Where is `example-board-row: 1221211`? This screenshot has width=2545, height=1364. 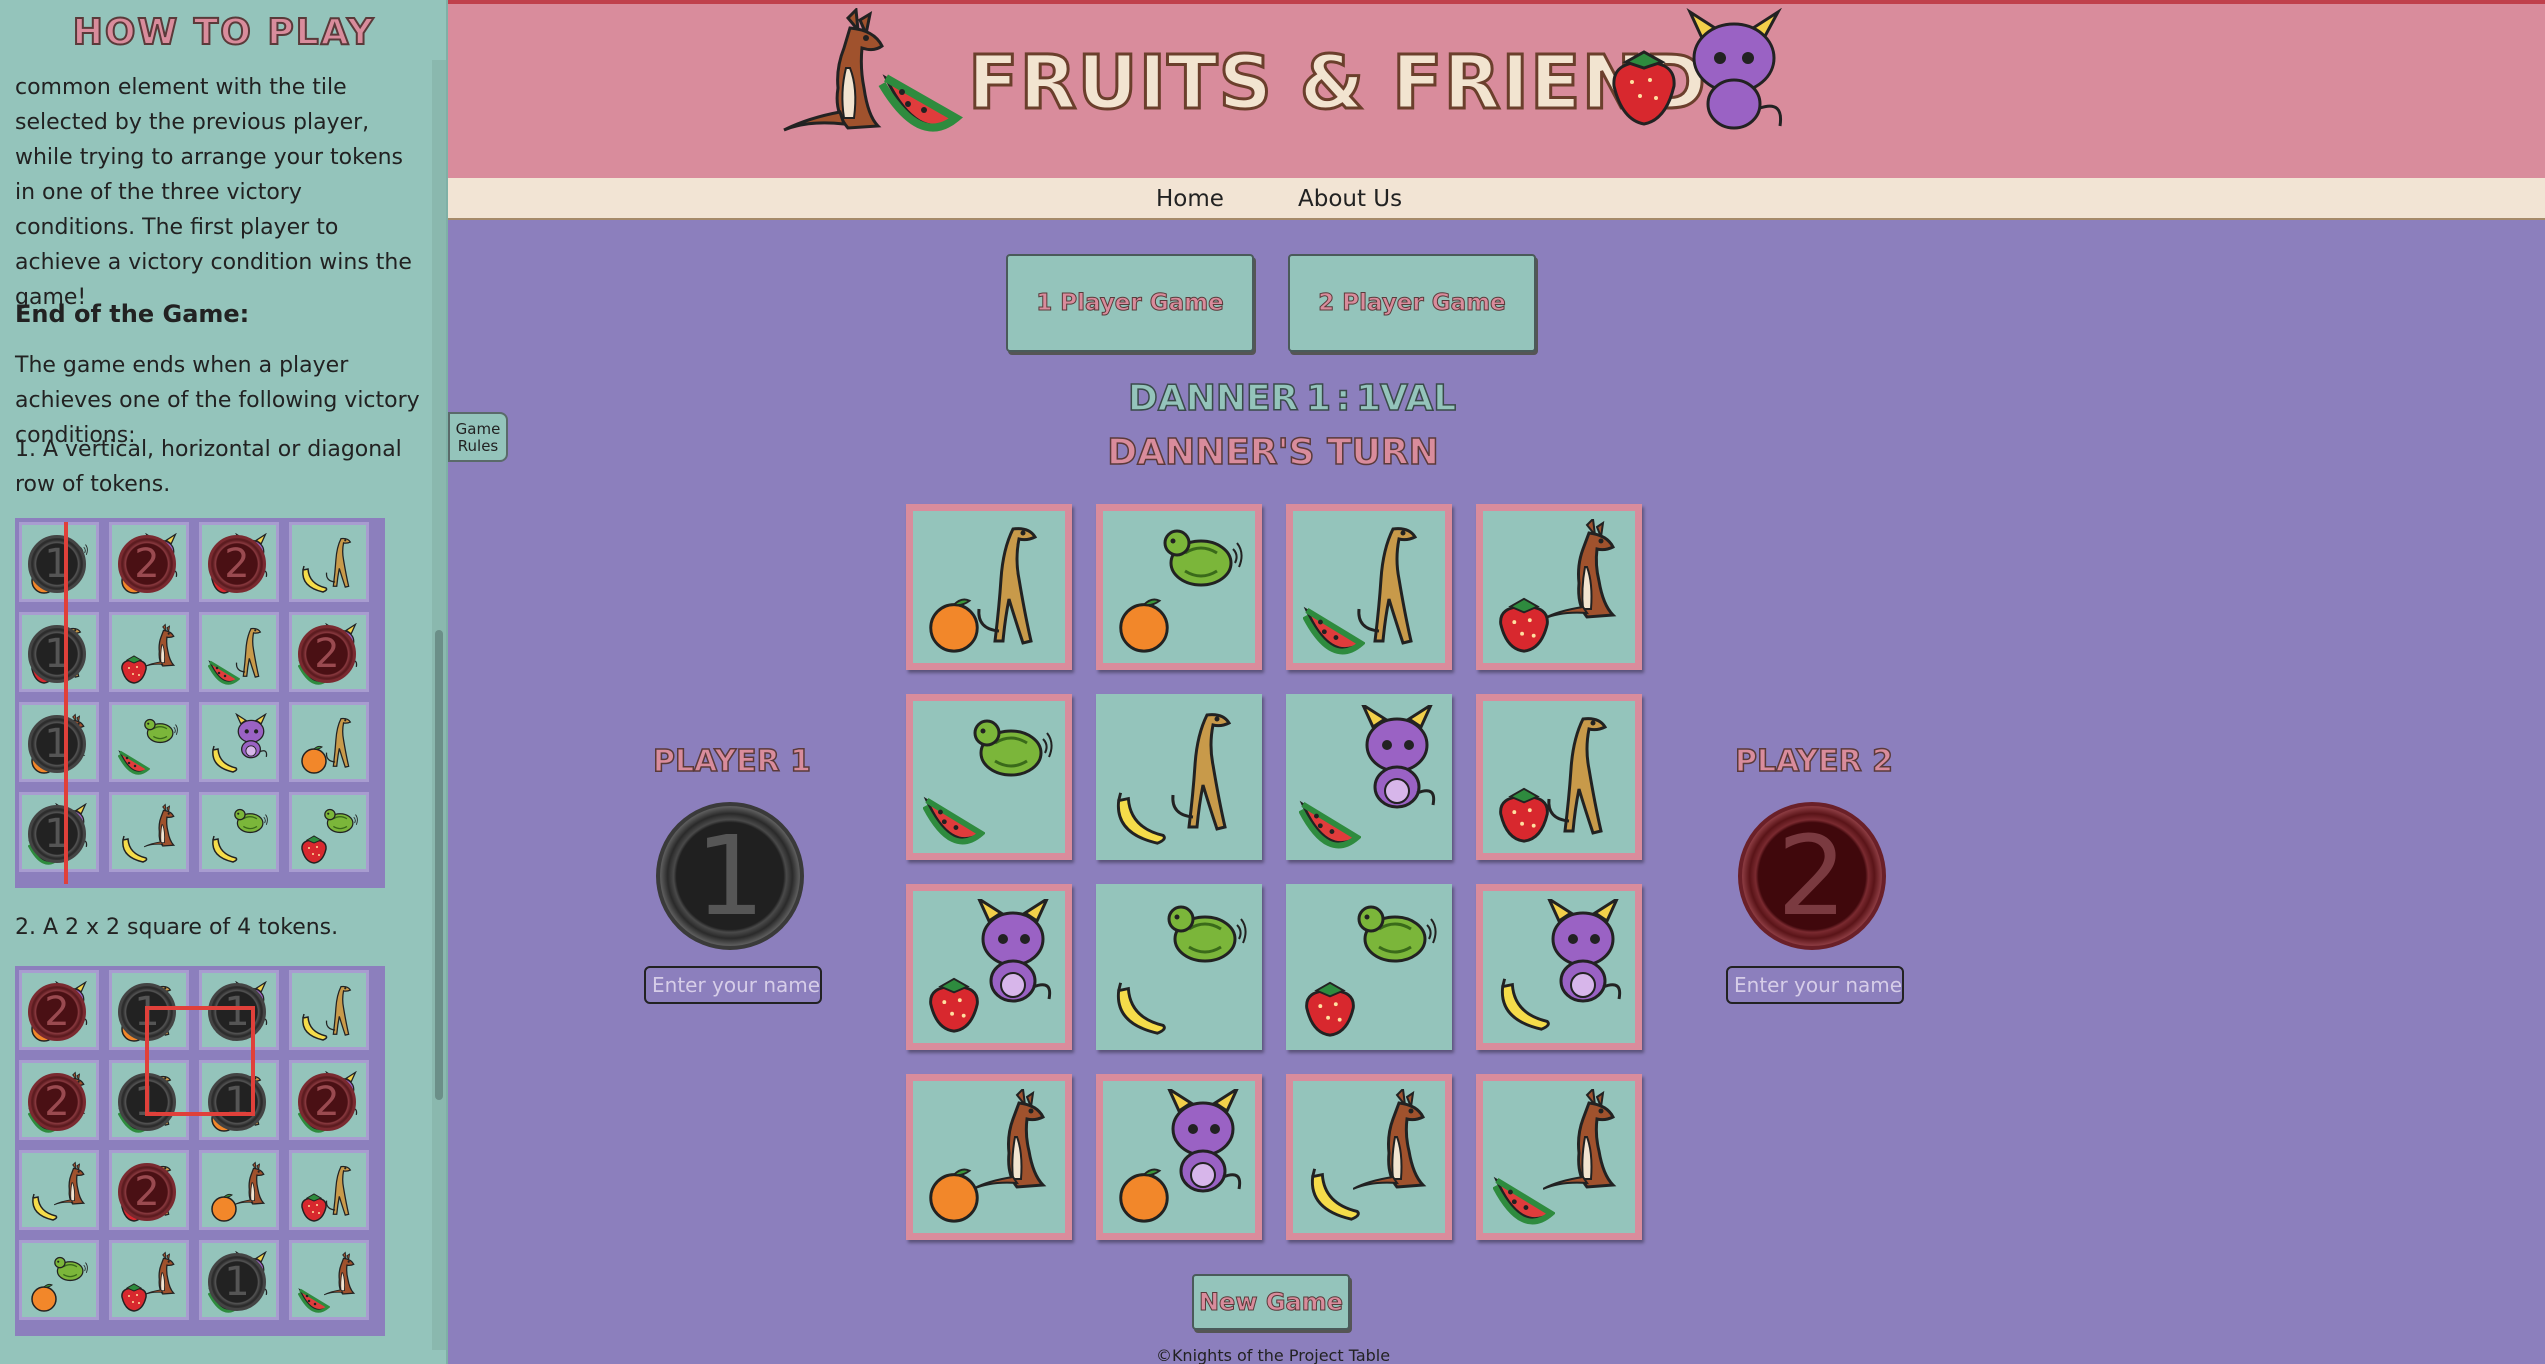 example-board-row: 1221211 is located at coordinates (200, 703).